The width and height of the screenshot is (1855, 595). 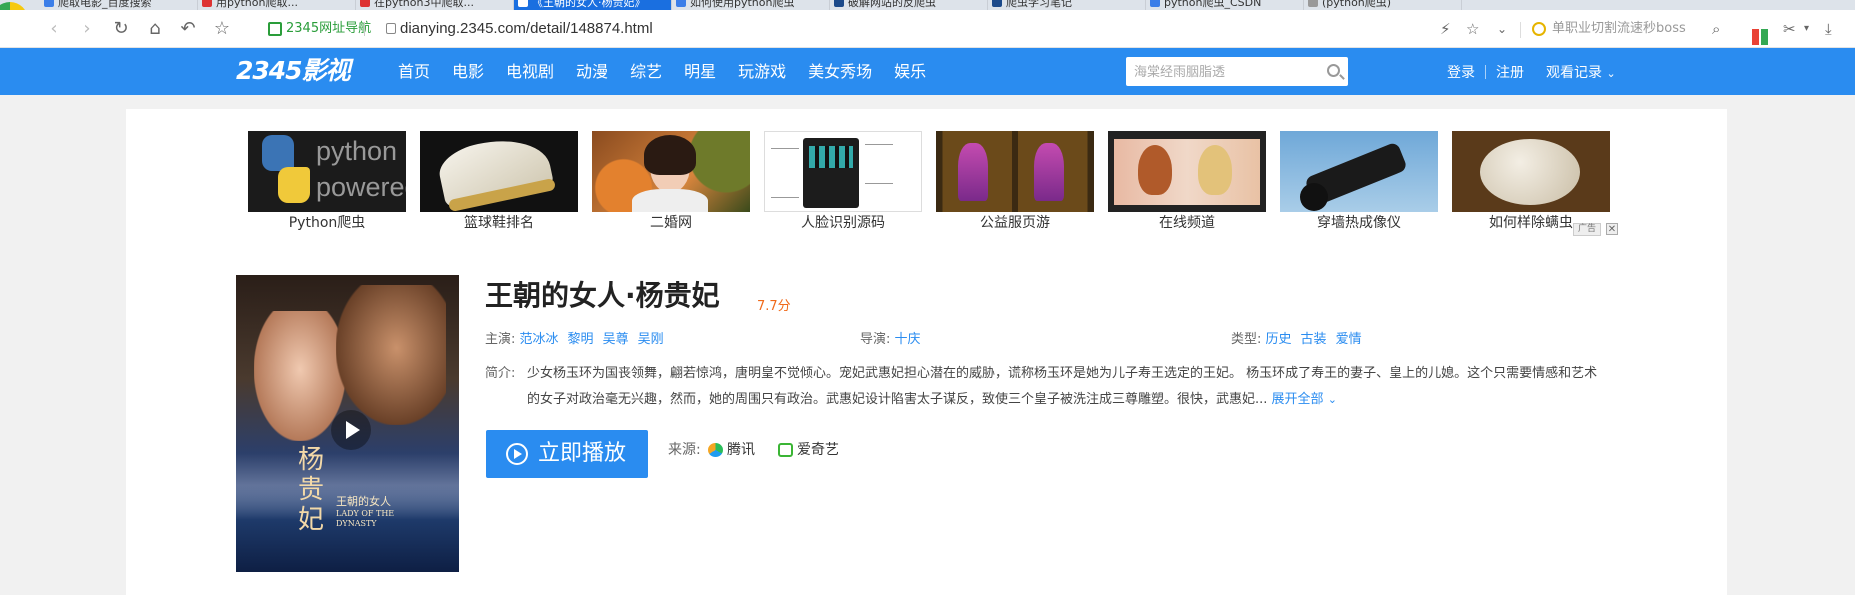 I want to click on ad-caption: 公益服页游, so click(x=1015, y=223).